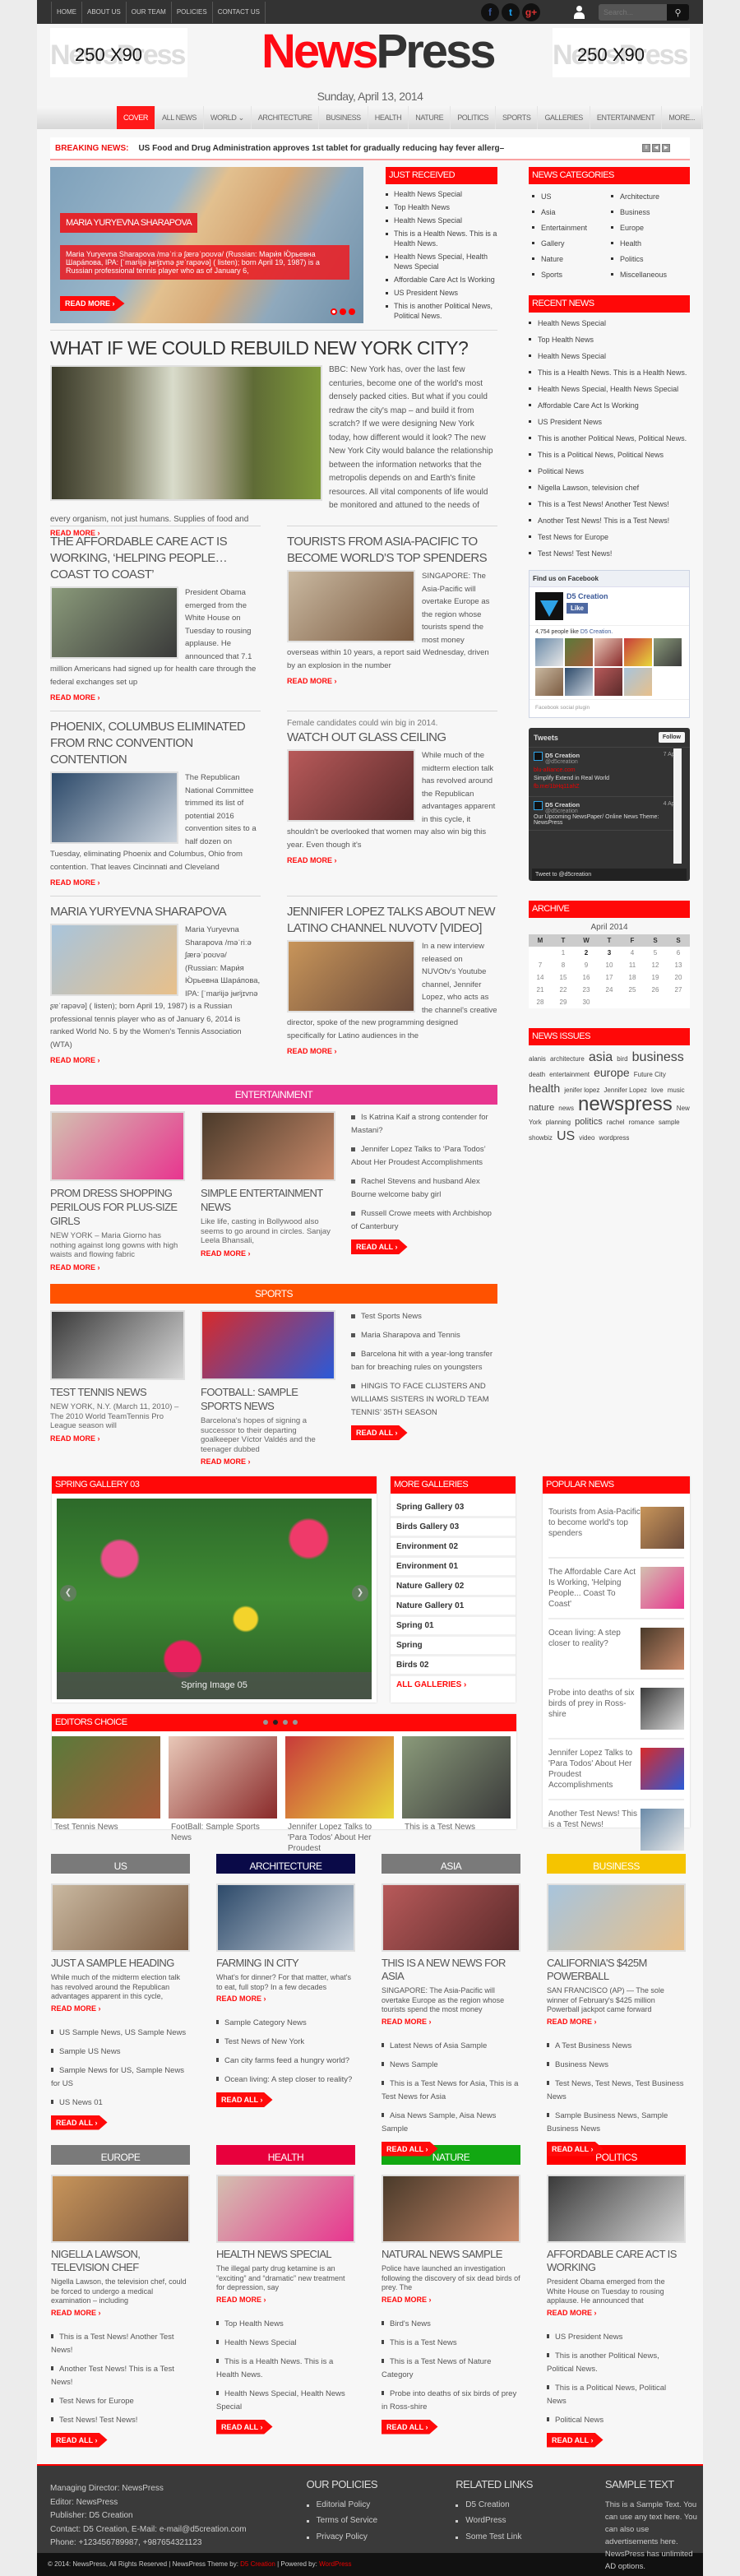  What do you see at coordinates (118, 52) in the screenshot?
I see `ad-banner-left: NewsPress 250 X90` at bounding box center [118, 52].